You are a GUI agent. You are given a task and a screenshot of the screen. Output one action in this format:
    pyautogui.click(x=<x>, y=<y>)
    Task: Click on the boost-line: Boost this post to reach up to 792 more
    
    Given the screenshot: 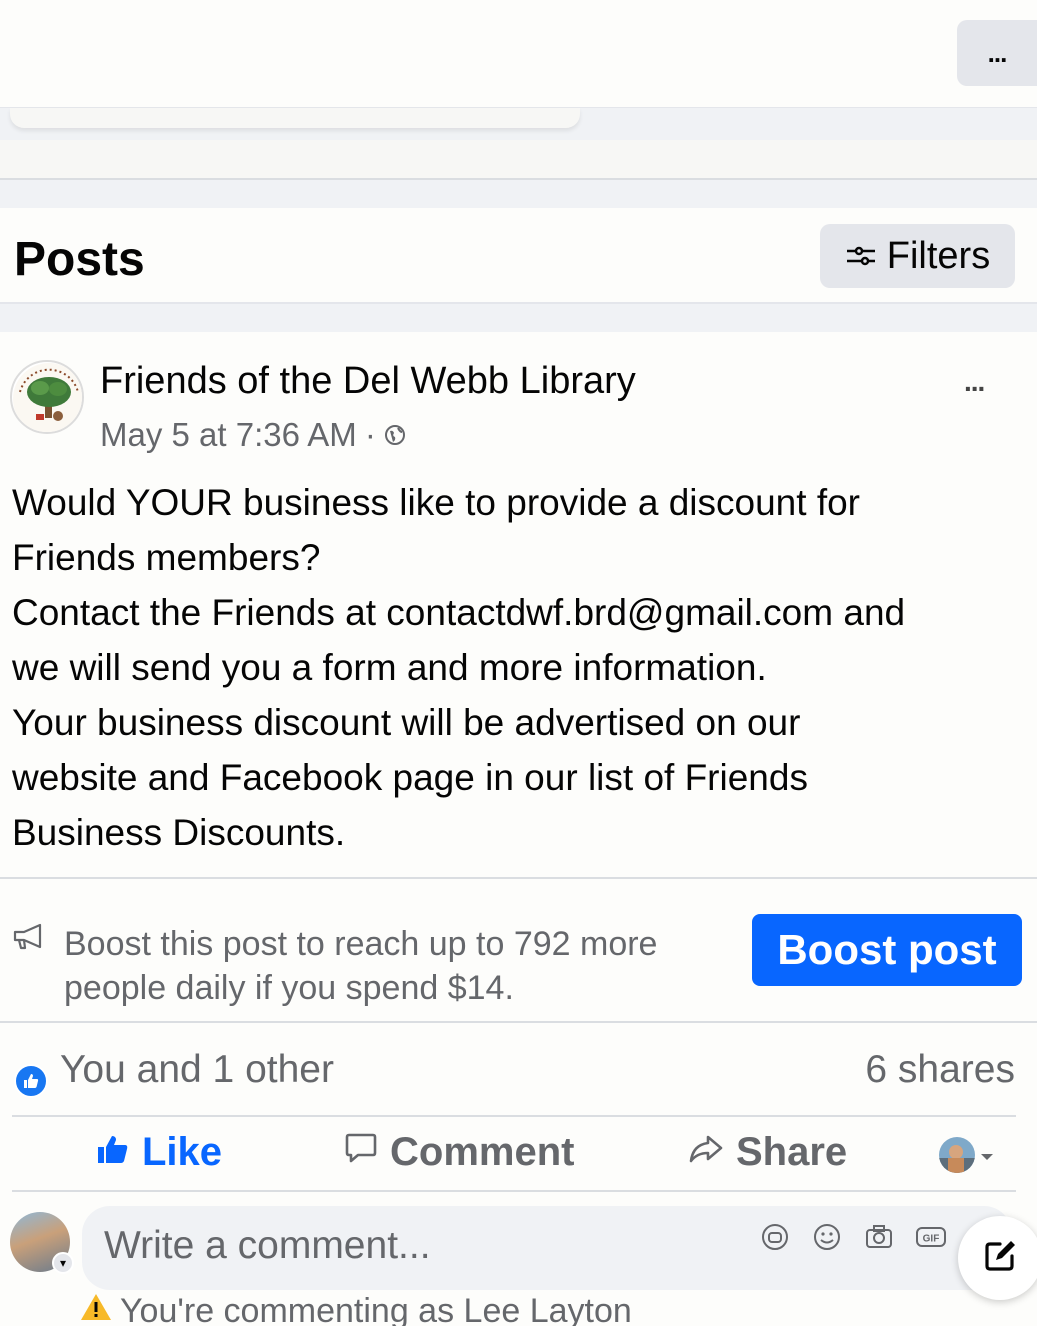 What is the action you would take?
    pyautogui.click(x=361, y=944)
    